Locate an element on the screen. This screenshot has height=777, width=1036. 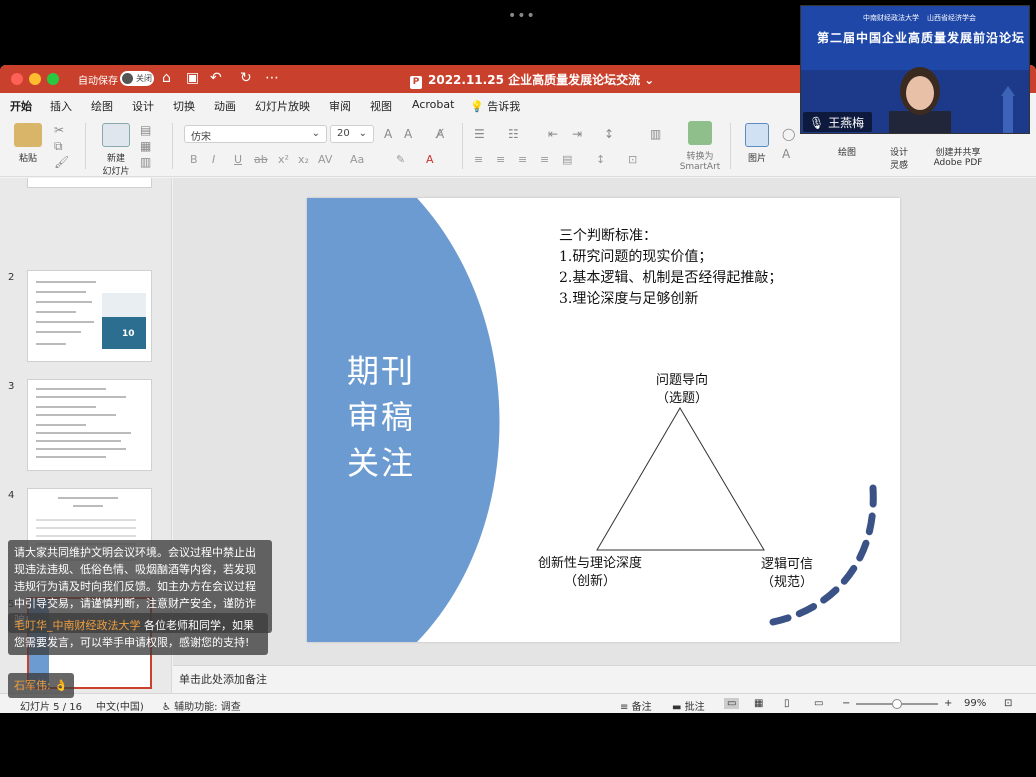
notes-pane: 单击此处添加备注 is located at coordinates (604, 679).